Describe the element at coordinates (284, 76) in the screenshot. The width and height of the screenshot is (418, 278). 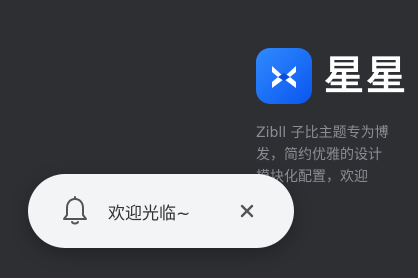
I see `x-logo-icon` at that location.